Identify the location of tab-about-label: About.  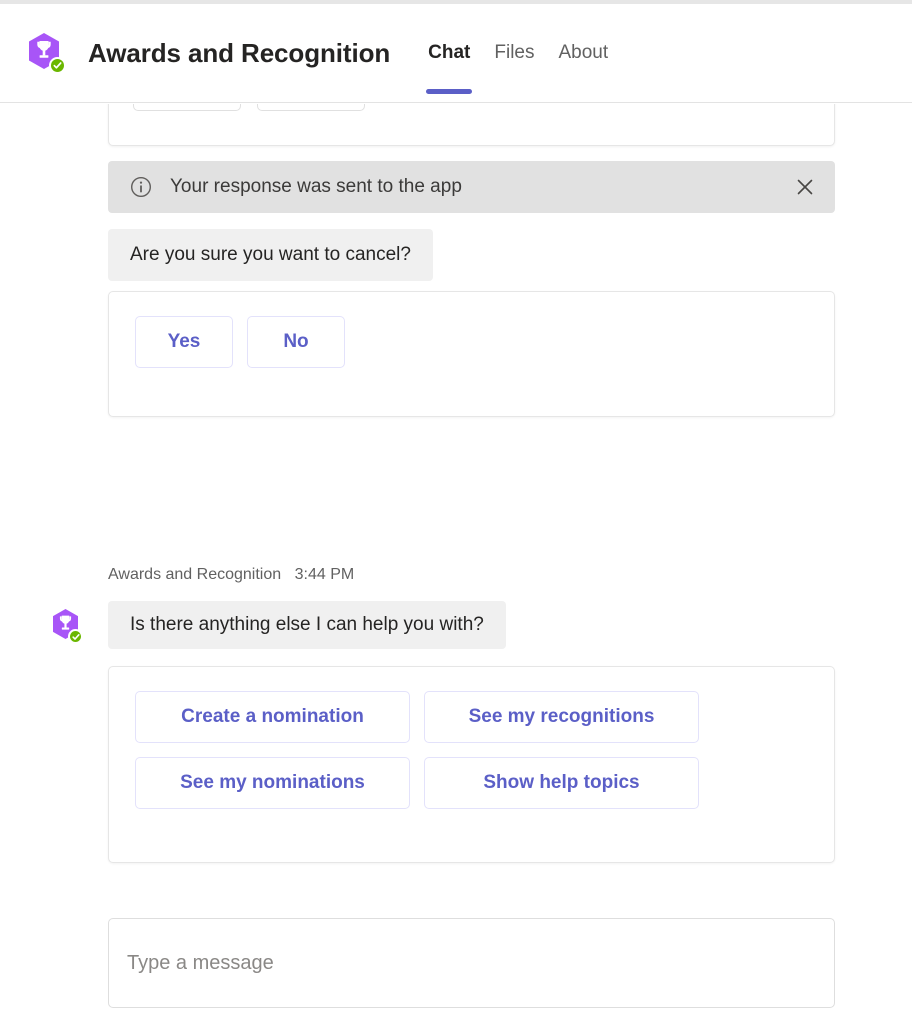
(583, 52).